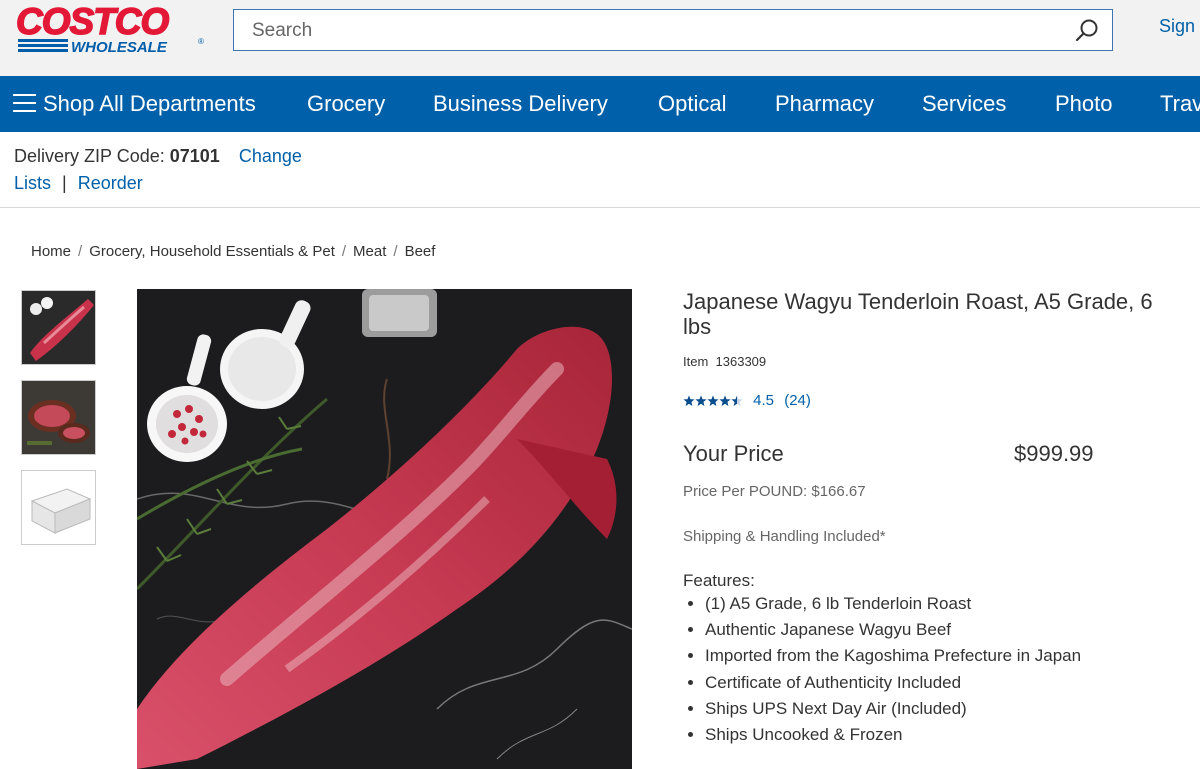  I want to click on nav-item-pharmacy: Pharmacy, so click(824, 104).